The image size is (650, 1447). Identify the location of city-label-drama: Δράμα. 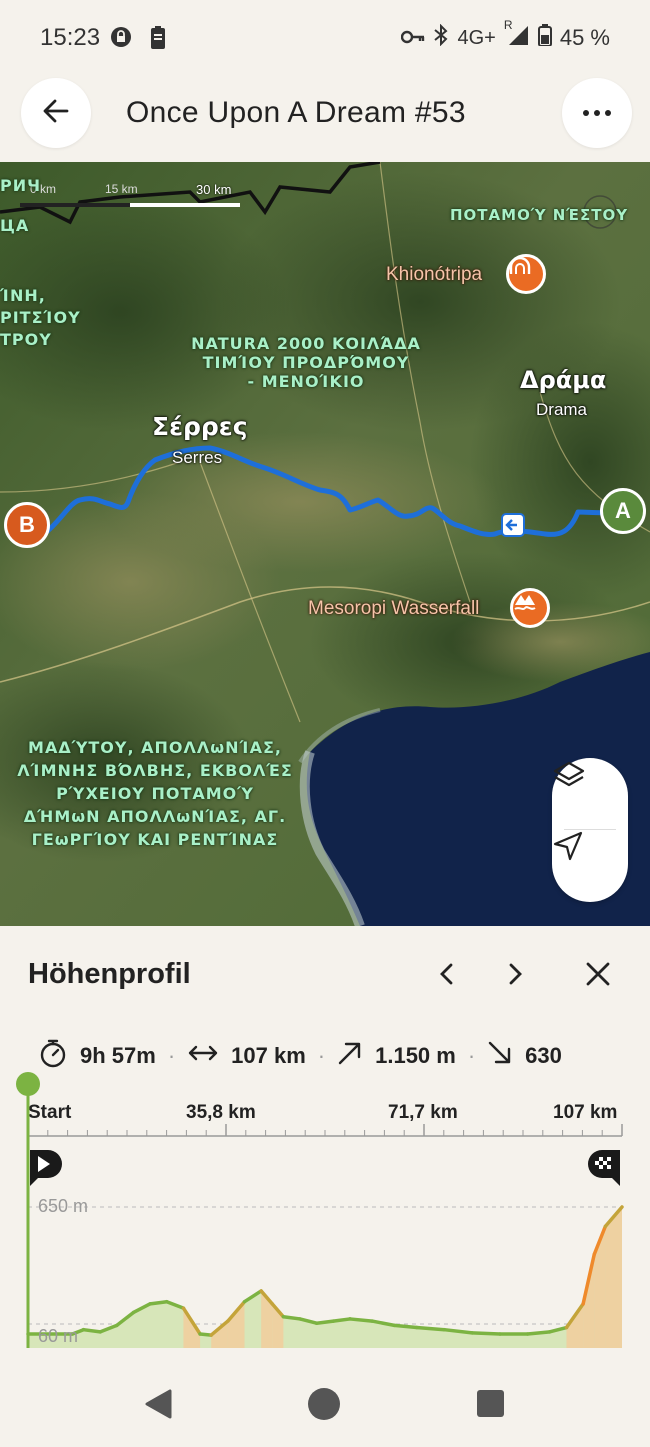
(563, 380).